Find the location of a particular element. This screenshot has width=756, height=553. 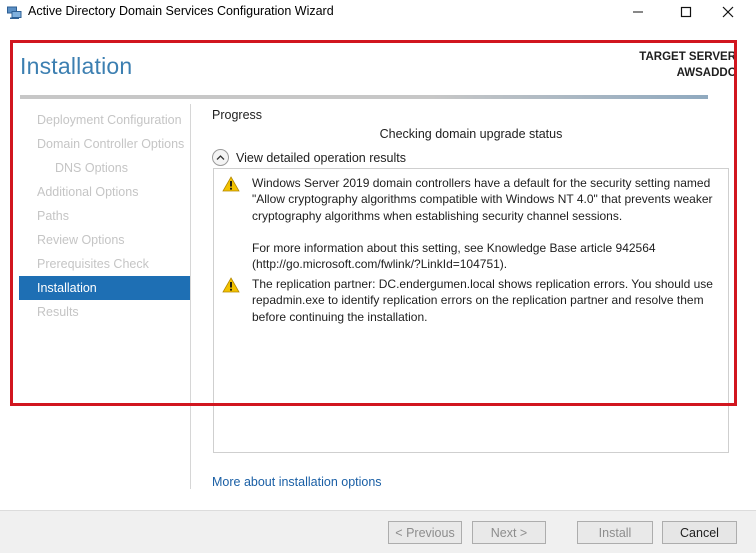

close-button is located at coordinates (728, 12).